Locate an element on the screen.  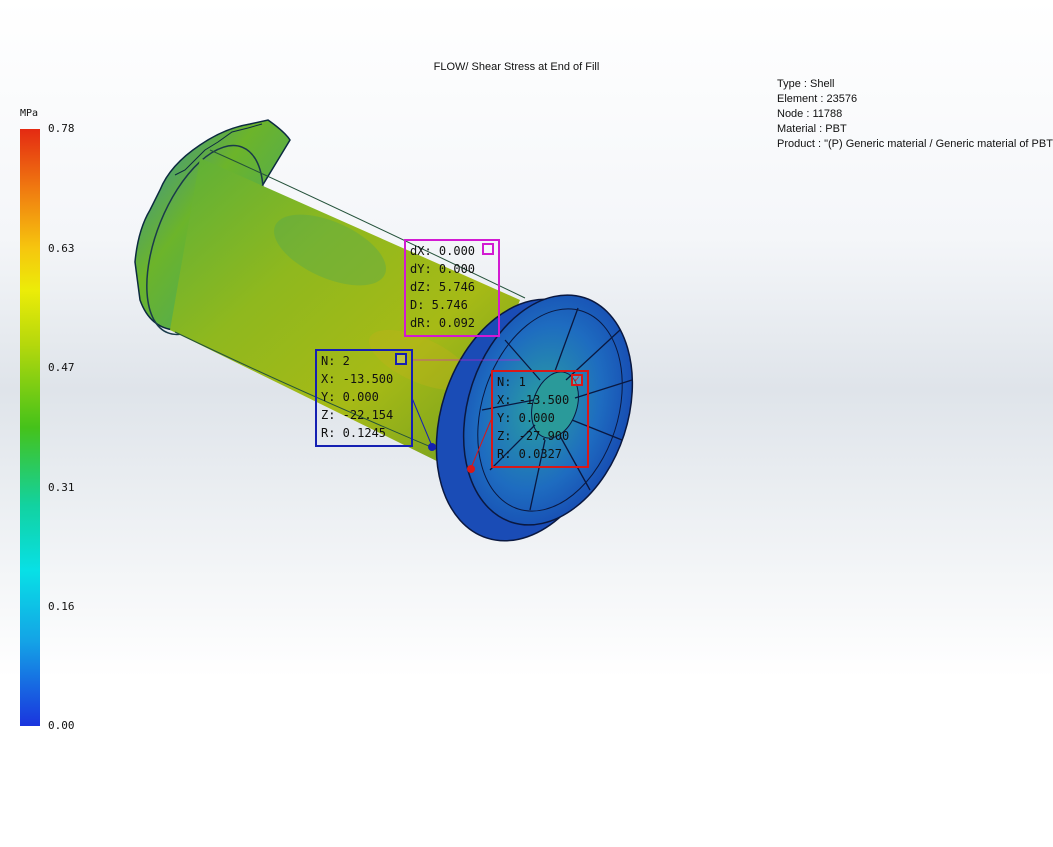
legend-tick: 0.31 is located at coordinates (61, 487).